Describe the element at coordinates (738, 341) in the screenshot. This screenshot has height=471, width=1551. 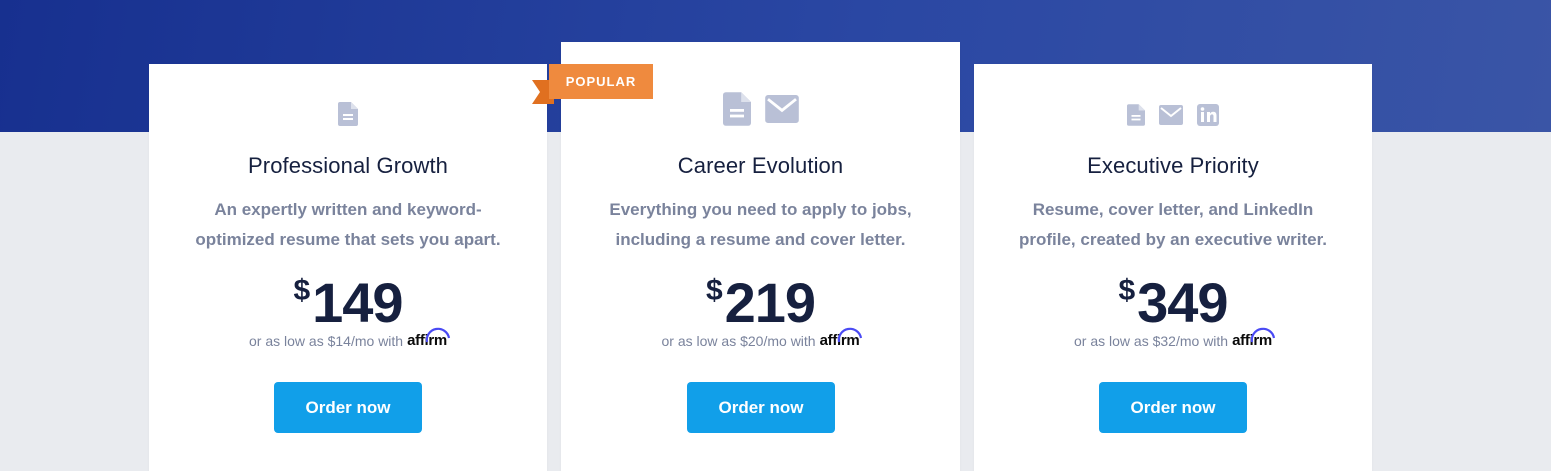
I see `affirm-text: or as low as $20/mo with` at that location.